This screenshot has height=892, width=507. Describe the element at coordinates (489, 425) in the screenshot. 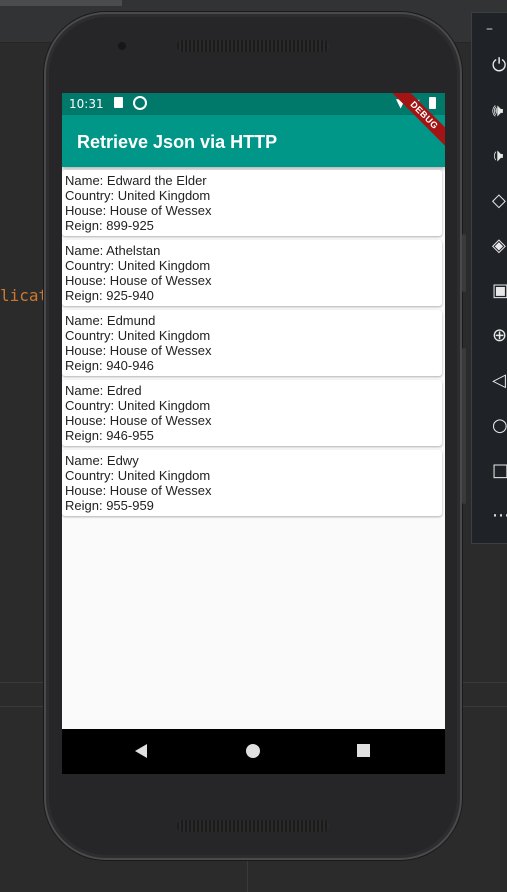

I see `home-icon: ○` at that location.